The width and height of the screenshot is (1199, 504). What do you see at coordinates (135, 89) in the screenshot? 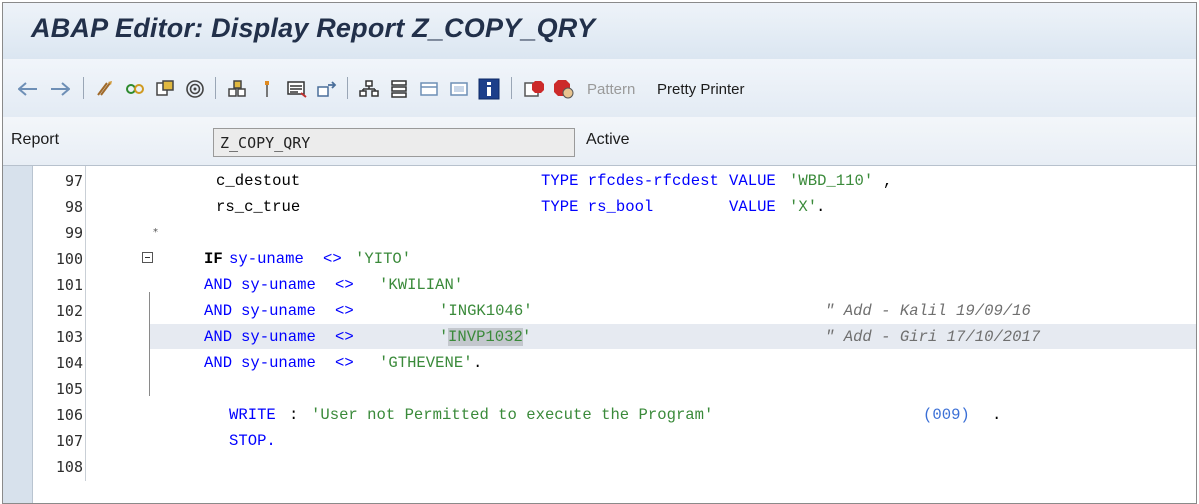
I see `display-change-icon` at bounding box center [135, 89].